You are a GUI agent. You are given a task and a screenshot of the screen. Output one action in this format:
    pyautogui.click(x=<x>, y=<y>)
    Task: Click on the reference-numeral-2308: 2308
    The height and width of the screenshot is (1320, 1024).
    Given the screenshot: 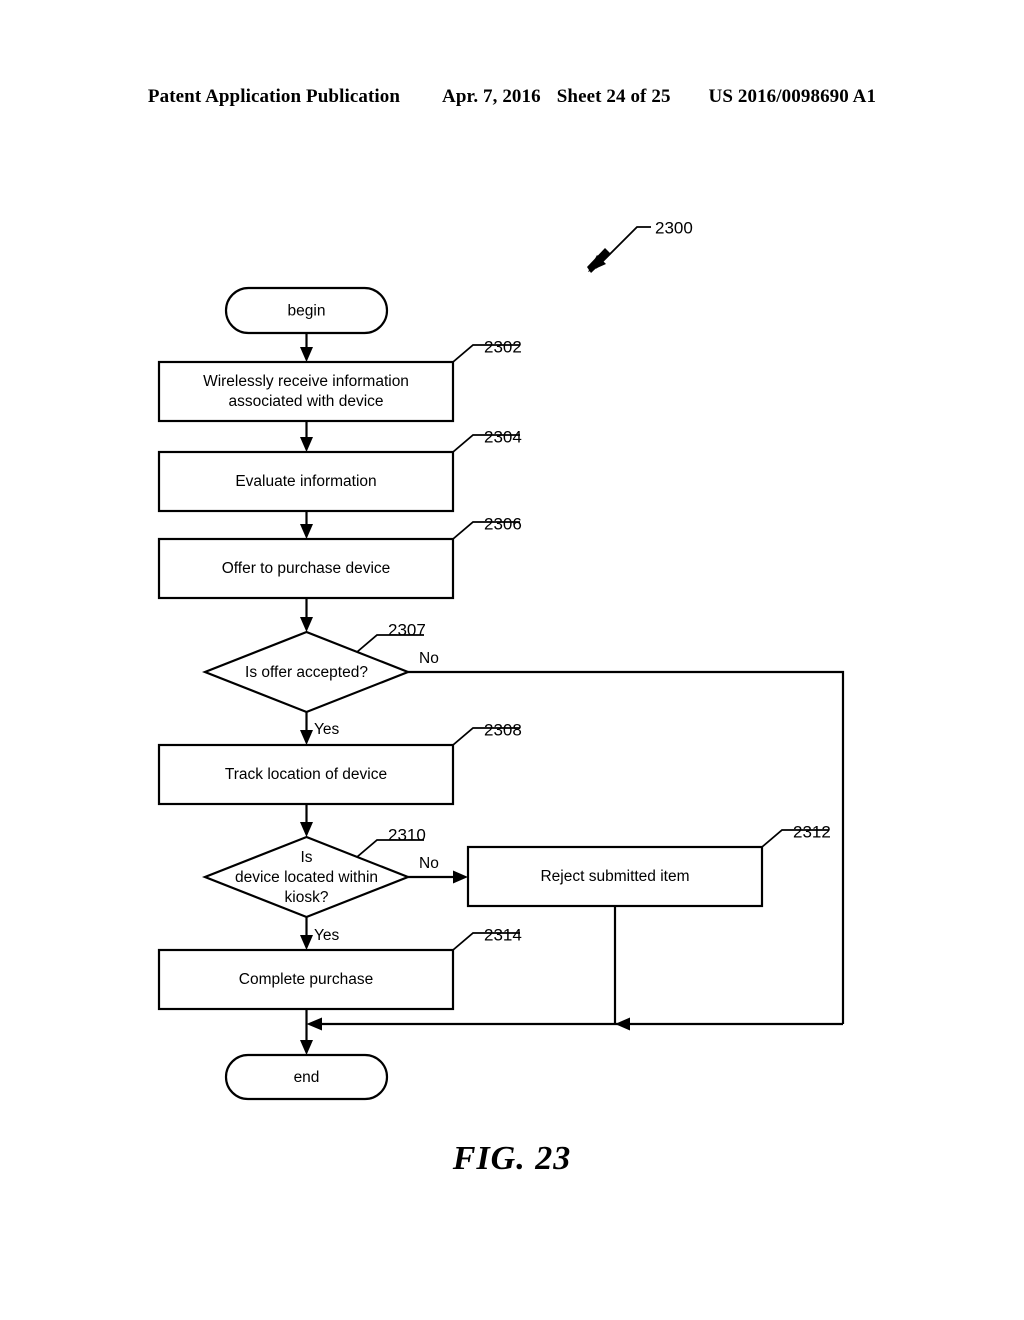 What is the action you would take?
    pyautogui.click(x=503, y=729)
    